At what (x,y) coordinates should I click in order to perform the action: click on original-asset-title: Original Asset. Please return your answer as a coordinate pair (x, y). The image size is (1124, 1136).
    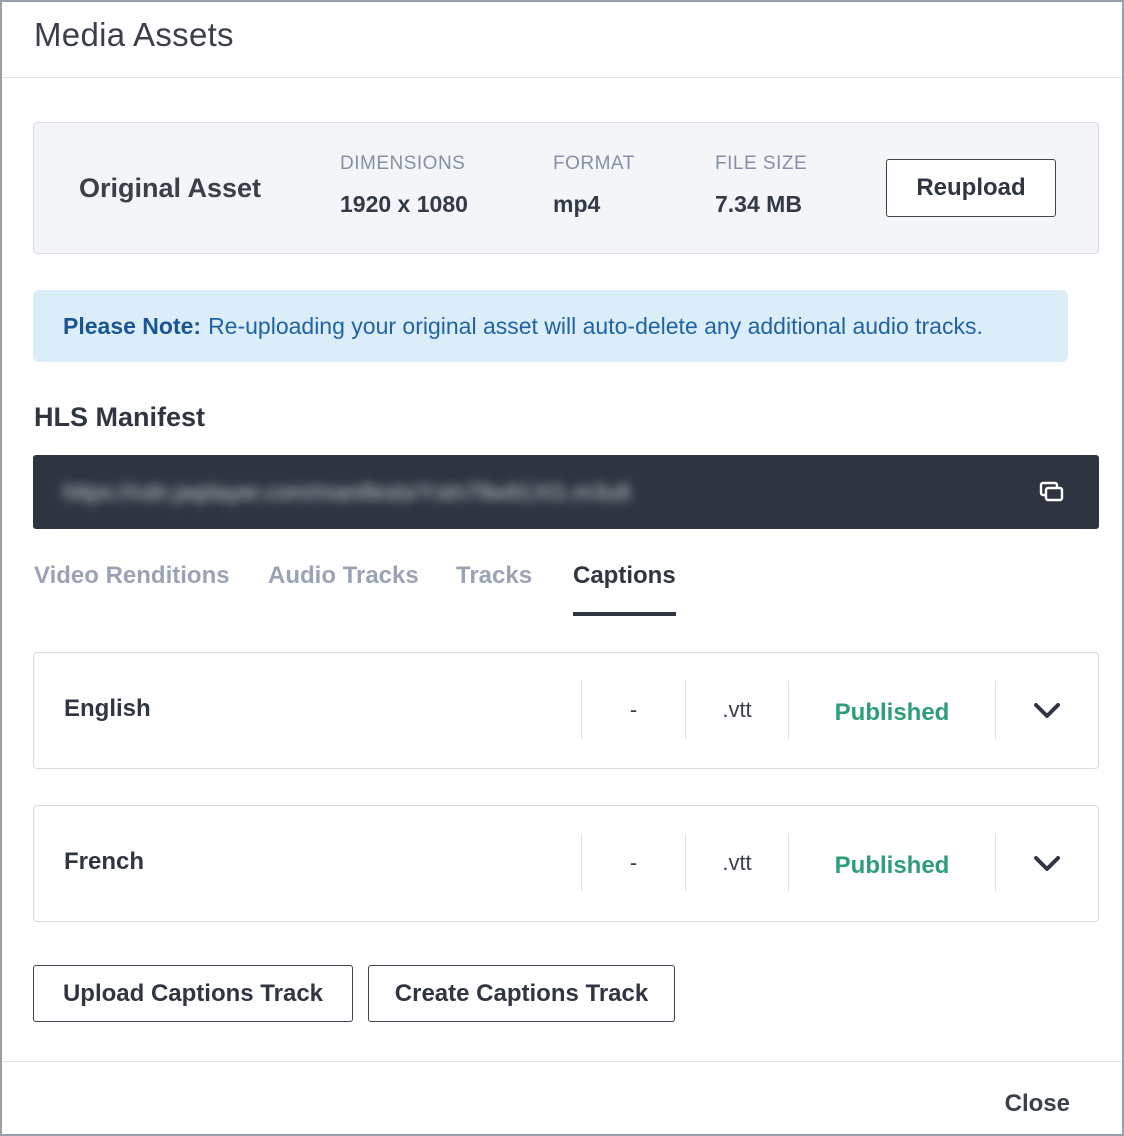
    Looking at the image, I should click on (170, 188).